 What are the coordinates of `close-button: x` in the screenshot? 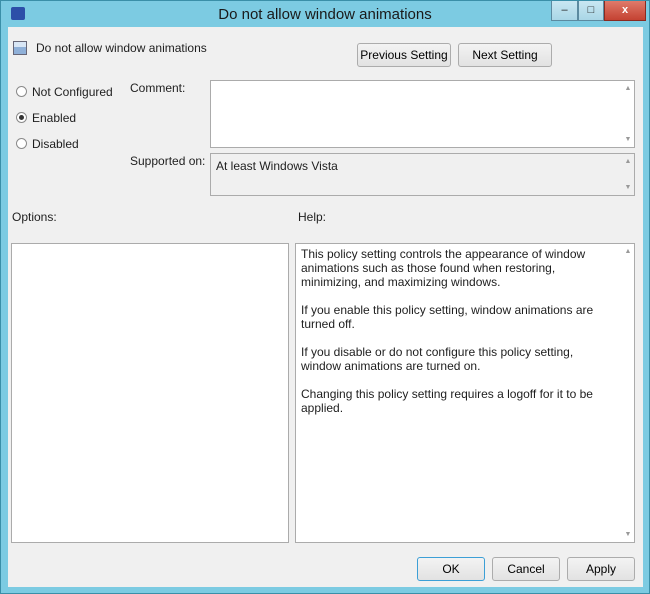 It's located at (625, 11).